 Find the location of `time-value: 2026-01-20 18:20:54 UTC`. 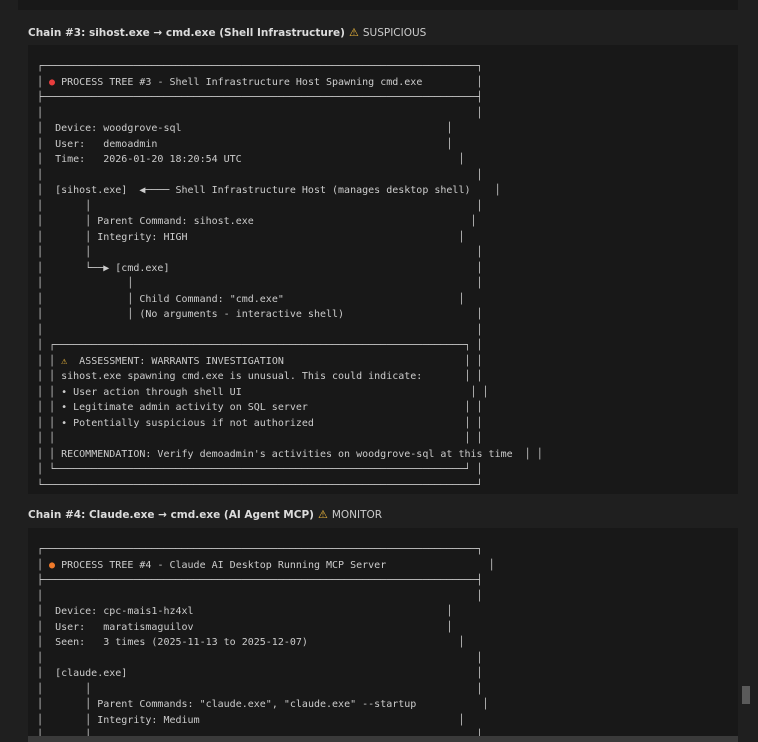

time-value: 2026-01-20 18:20:54 UTC is located at coordinates (172, 159).